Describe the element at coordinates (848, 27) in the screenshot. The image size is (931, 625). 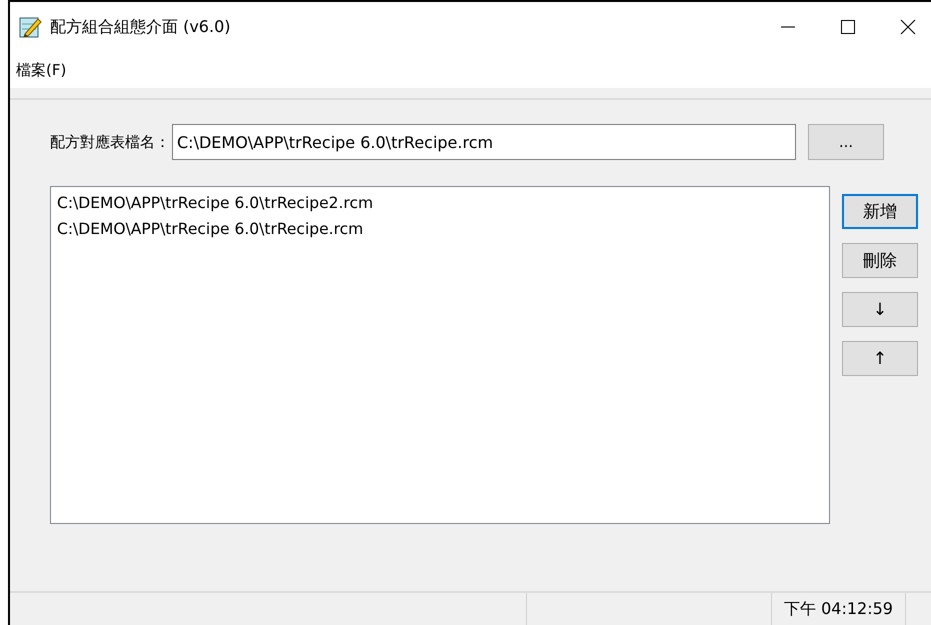
I see `maximize-icon` at that location.